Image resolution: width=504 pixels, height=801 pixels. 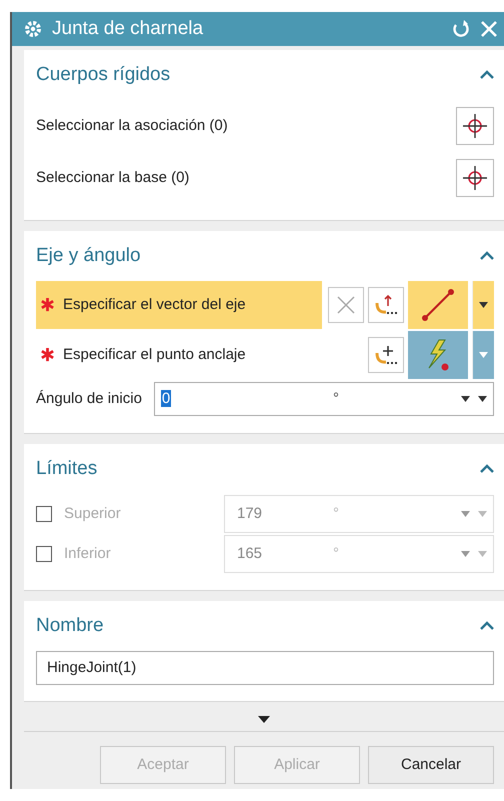 I want to click on dialog-button: Cancelar, so click(x=431, y=765).